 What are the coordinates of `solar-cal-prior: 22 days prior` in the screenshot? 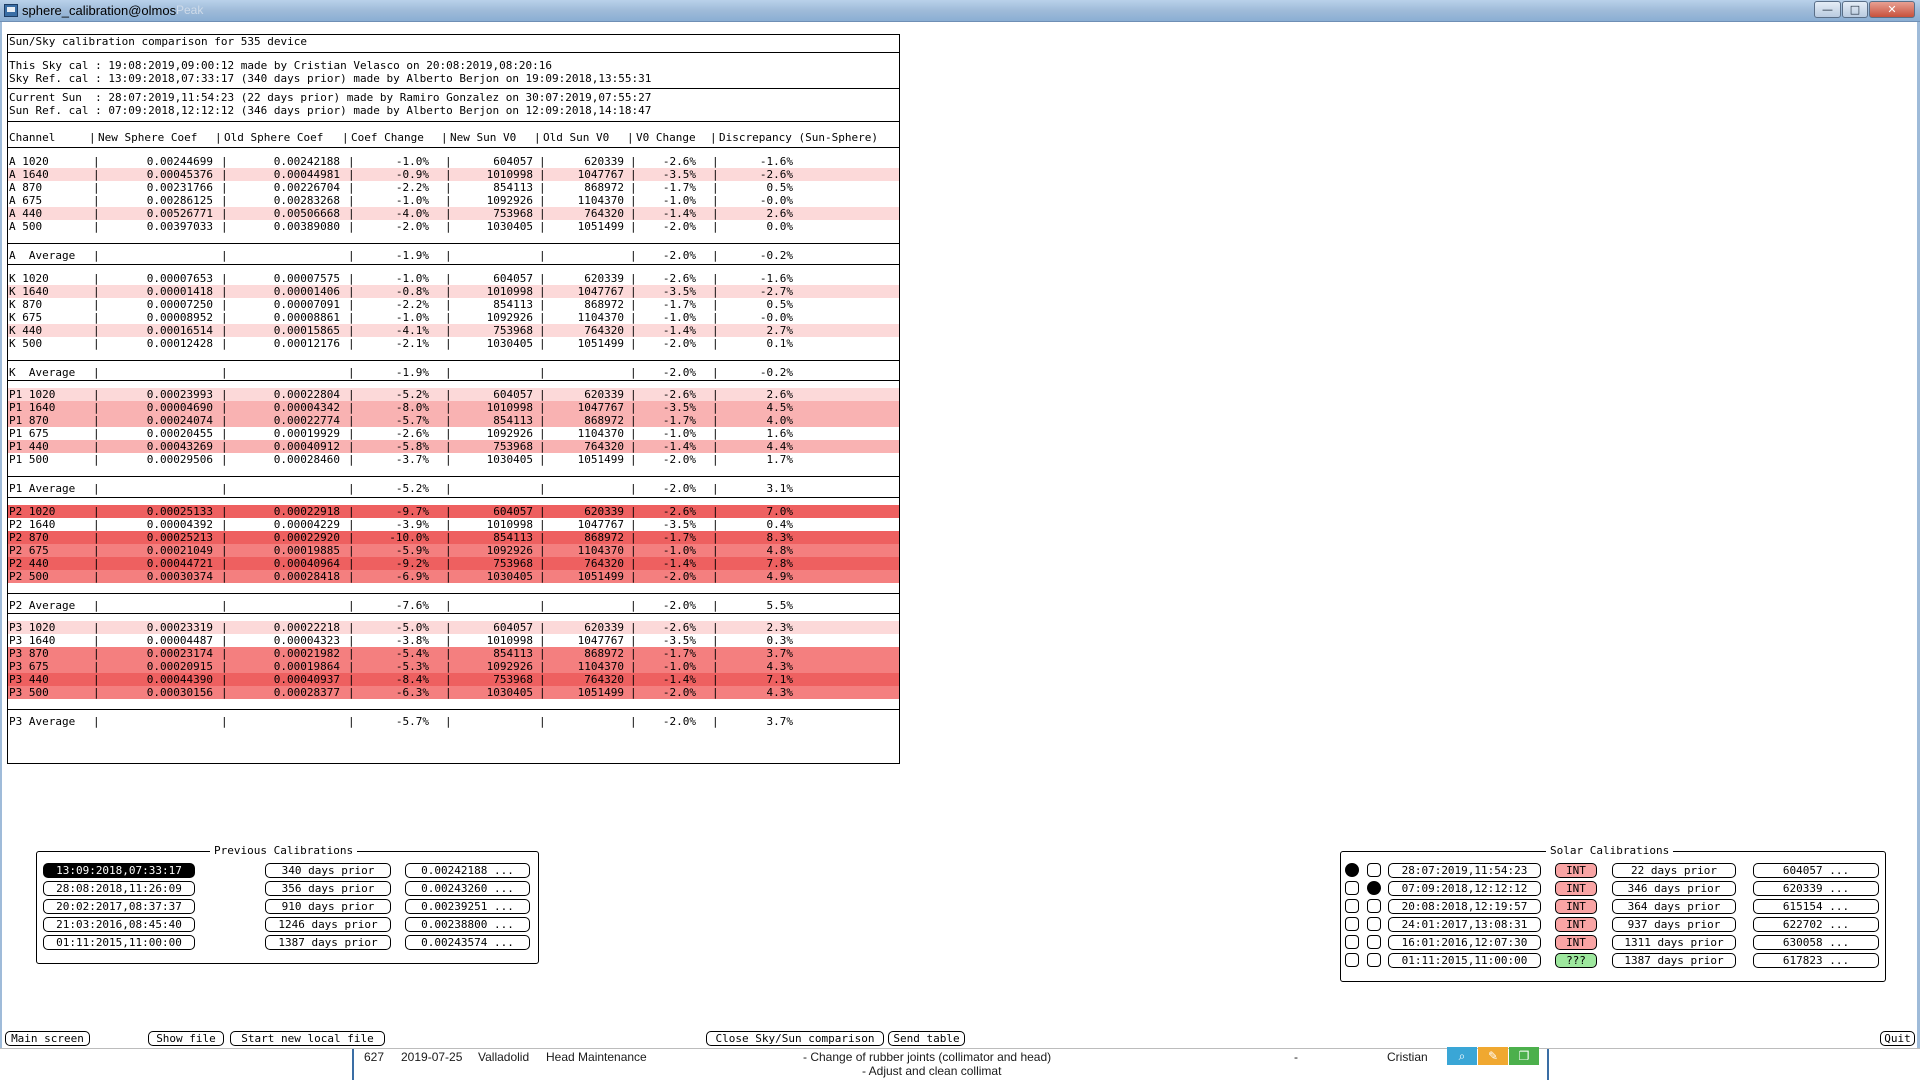 It's located at (1674, 870).